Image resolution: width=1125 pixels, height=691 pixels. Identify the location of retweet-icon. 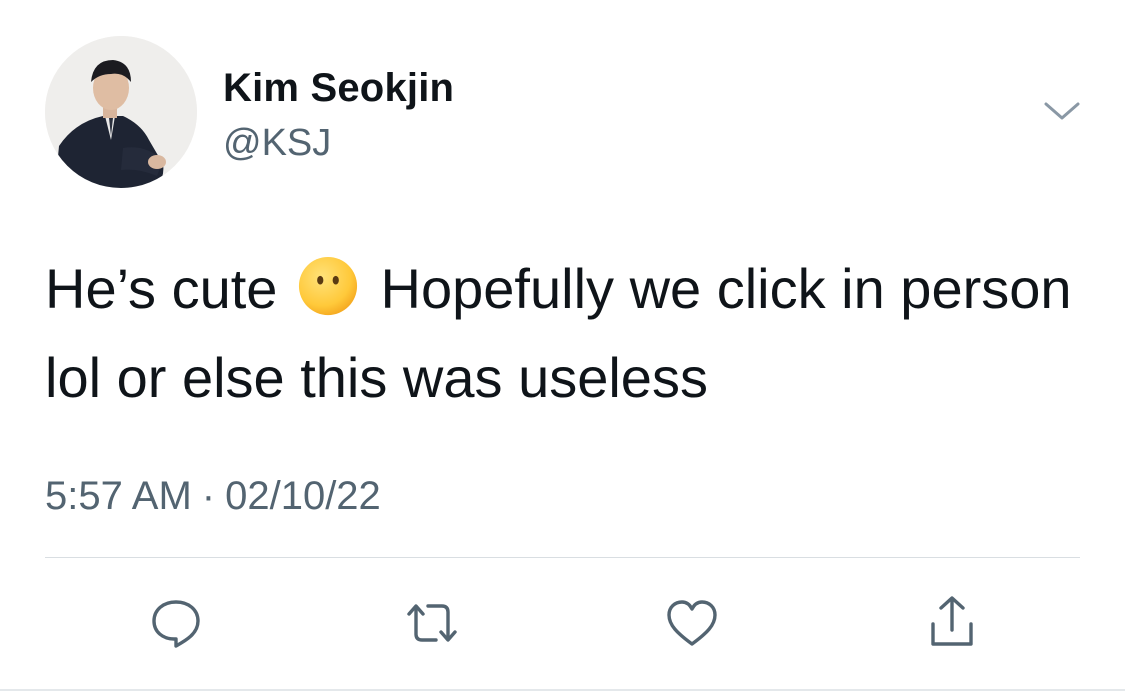
(432, 623).